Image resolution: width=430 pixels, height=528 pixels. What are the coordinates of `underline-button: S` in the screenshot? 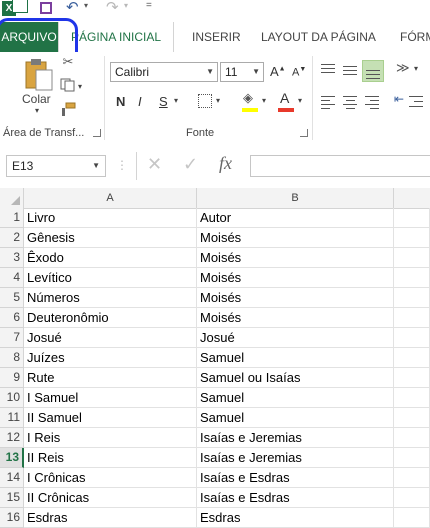 It's located at (163, 101).